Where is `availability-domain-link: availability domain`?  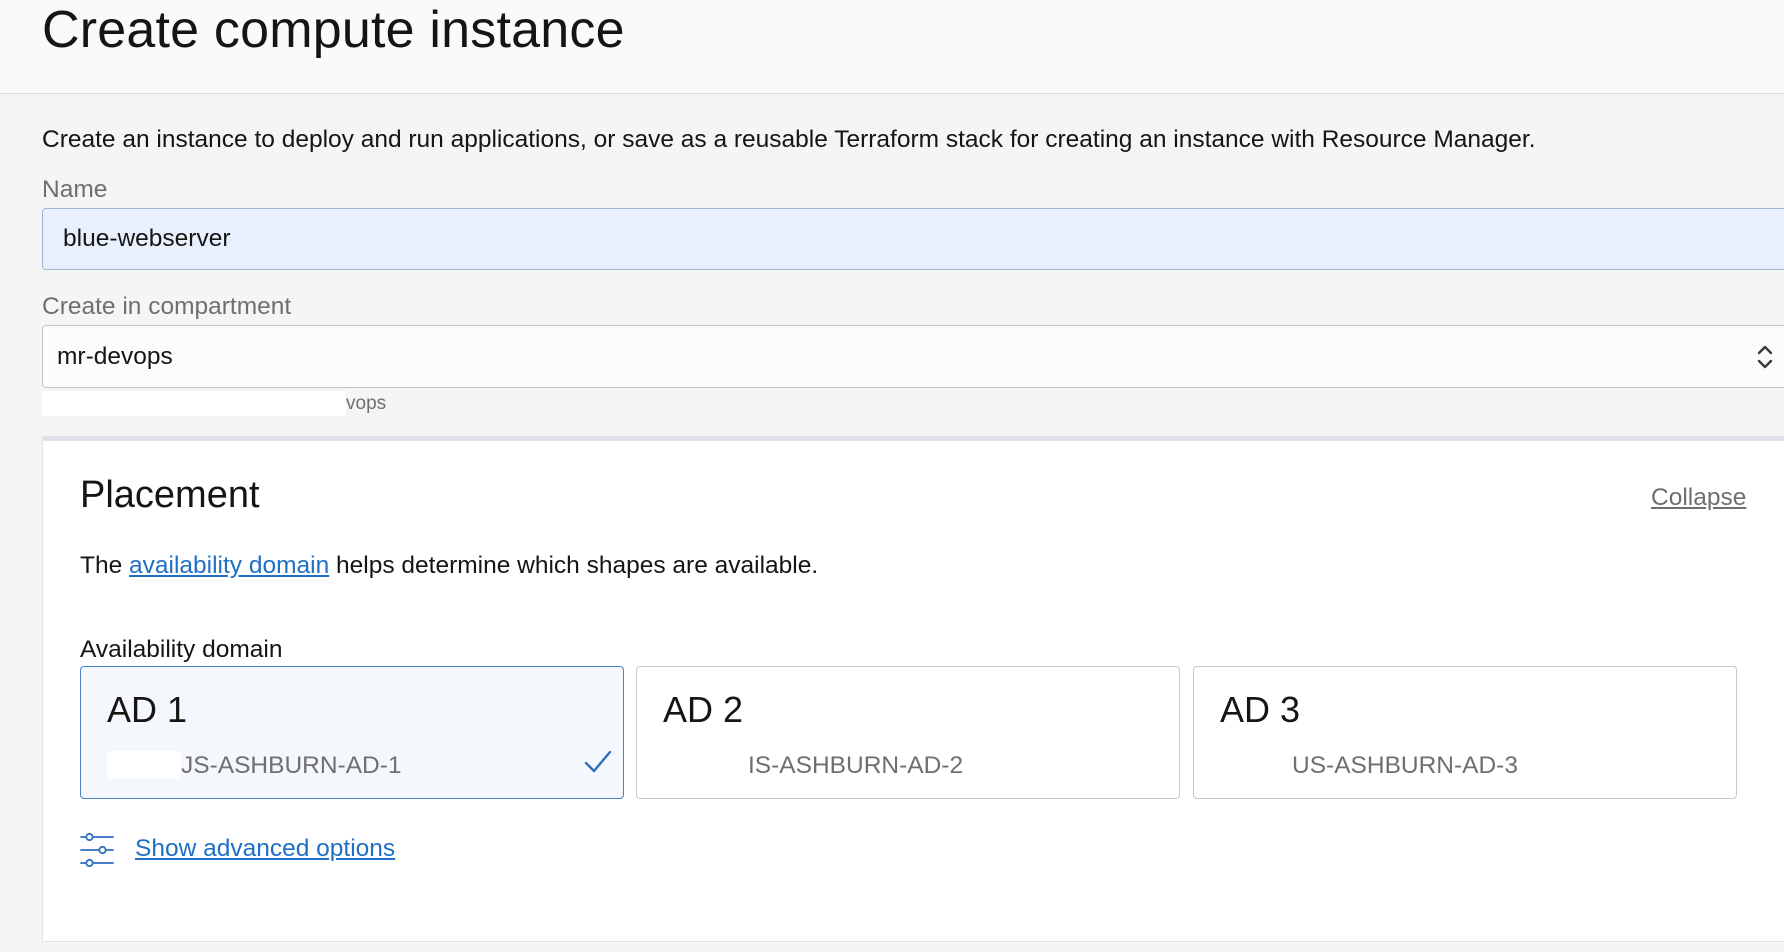
availability-domain-link: availability domain is located at coordinates (229, 565).